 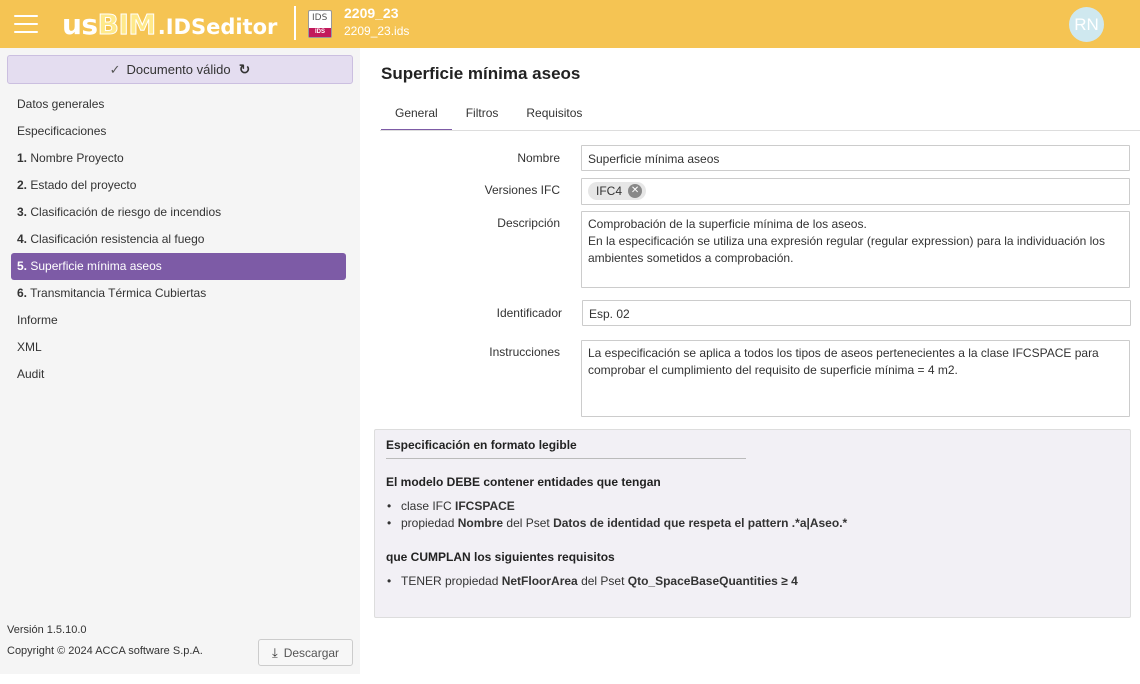 I want to click on versiones-ifc-label: Versiones IFC, so click(x=522, y=190).